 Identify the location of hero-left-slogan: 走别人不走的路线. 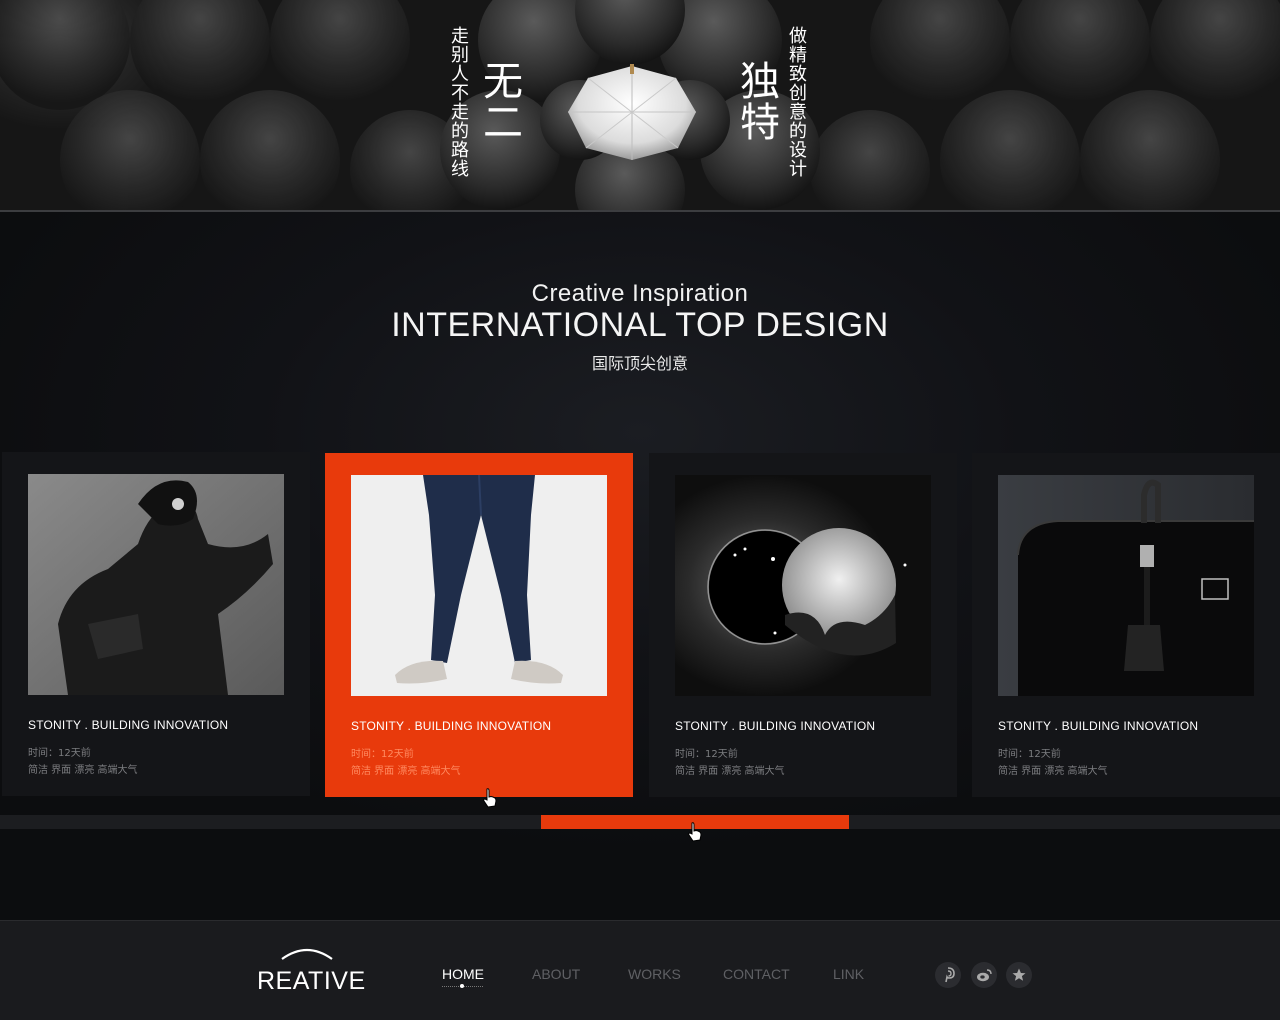
(458, 102).